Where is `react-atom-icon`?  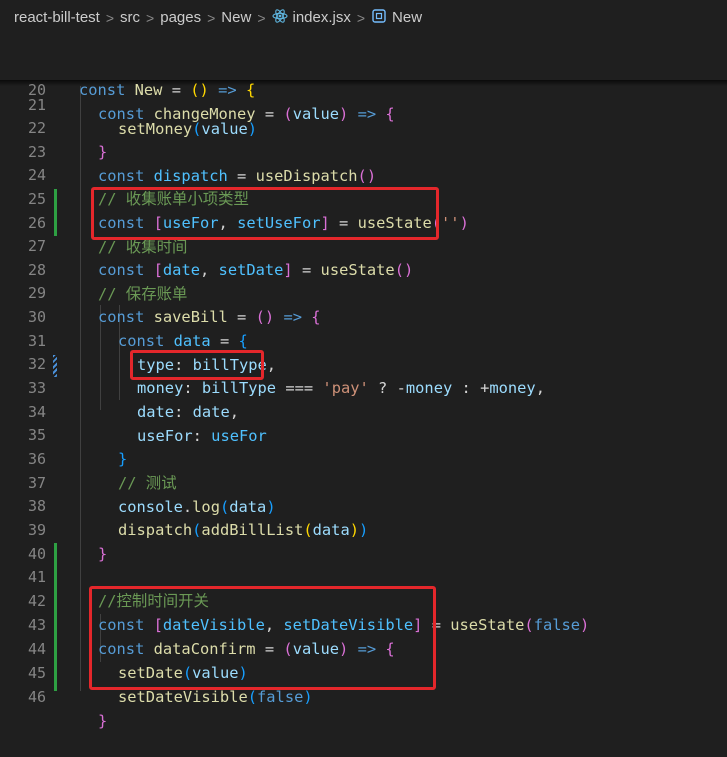 react-atom-icon is located at coordinates (279, 18).